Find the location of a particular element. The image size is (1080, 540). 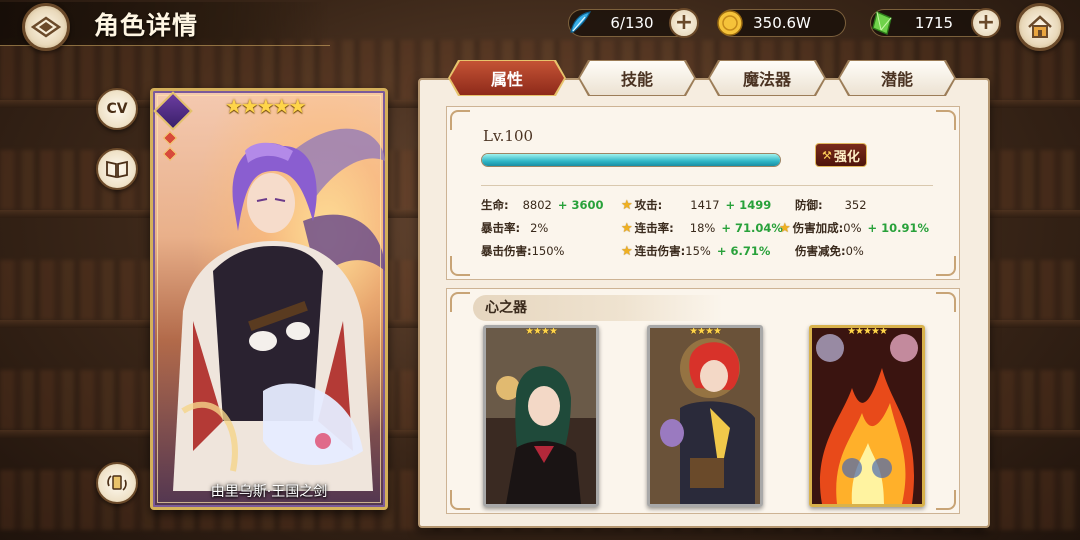

gold-coin-icon is located at coordinates (730, 23).